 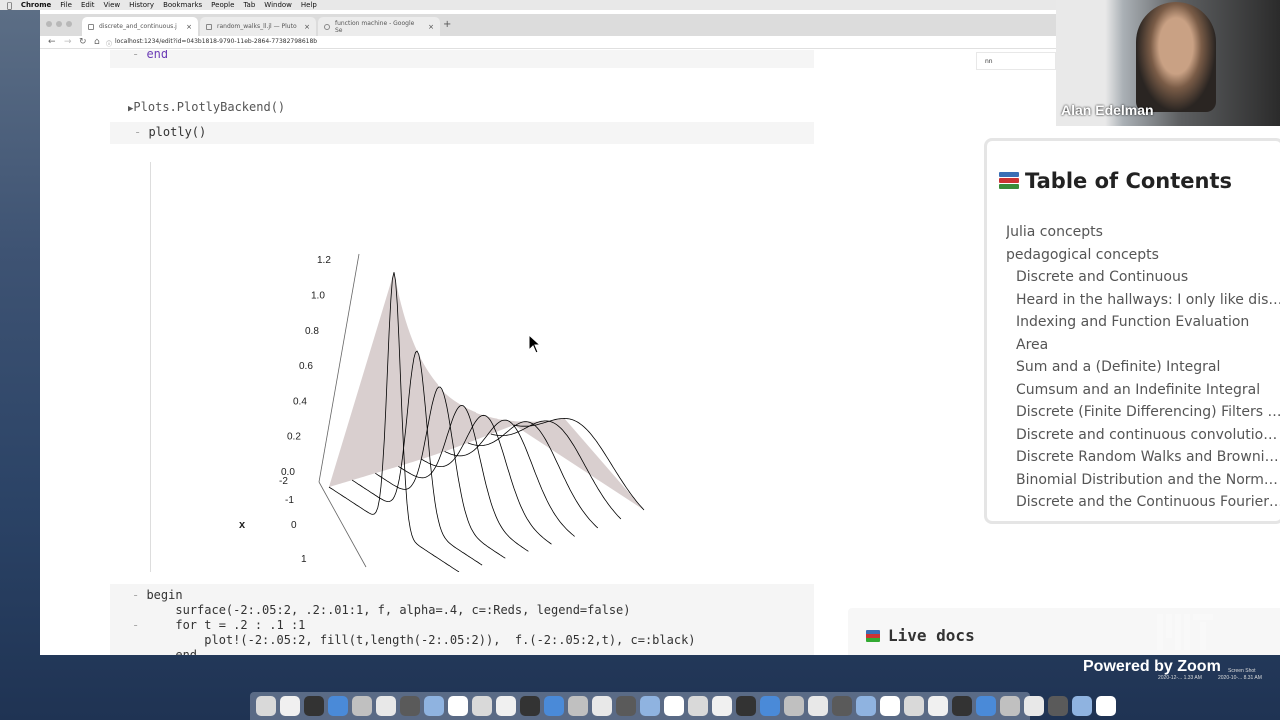 What do you see at coordinates (83, 42) in the screenshot?
I see `reload-icon: ↻` at bounding box center [83, 42].